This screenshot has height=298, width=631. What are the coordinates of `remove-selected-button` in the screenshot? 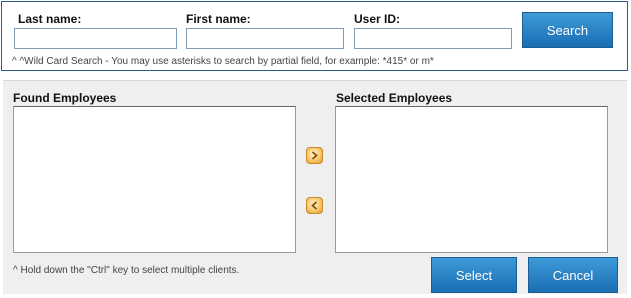 It's located at (314, 205).